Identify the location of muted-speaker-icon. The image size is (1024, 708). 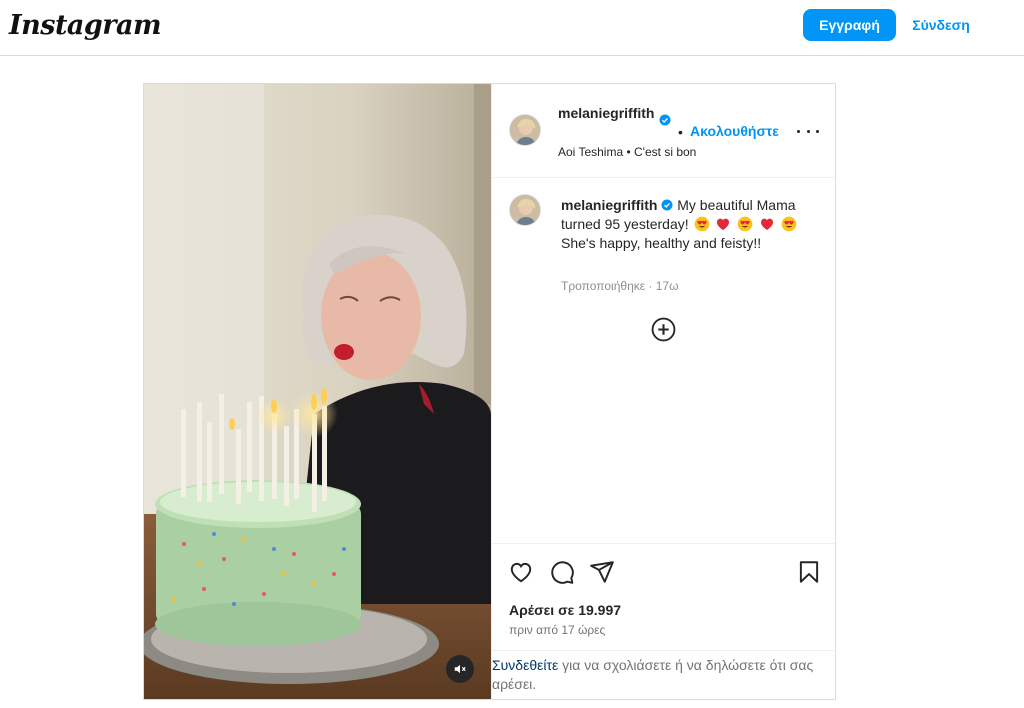
(460, 669).